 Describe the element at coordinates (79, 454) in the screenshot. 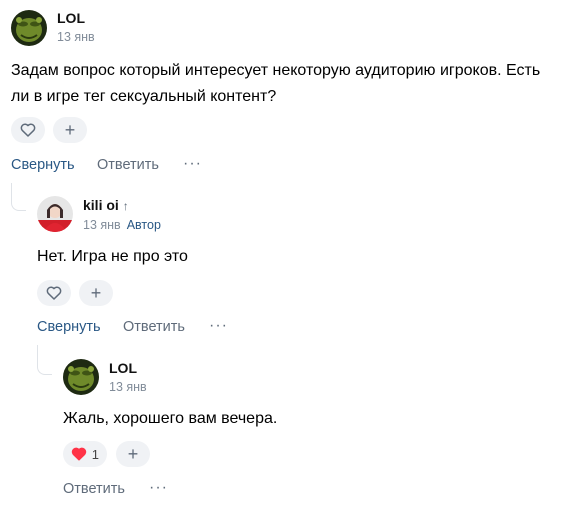

I see `heart-filled-icon` at that location.